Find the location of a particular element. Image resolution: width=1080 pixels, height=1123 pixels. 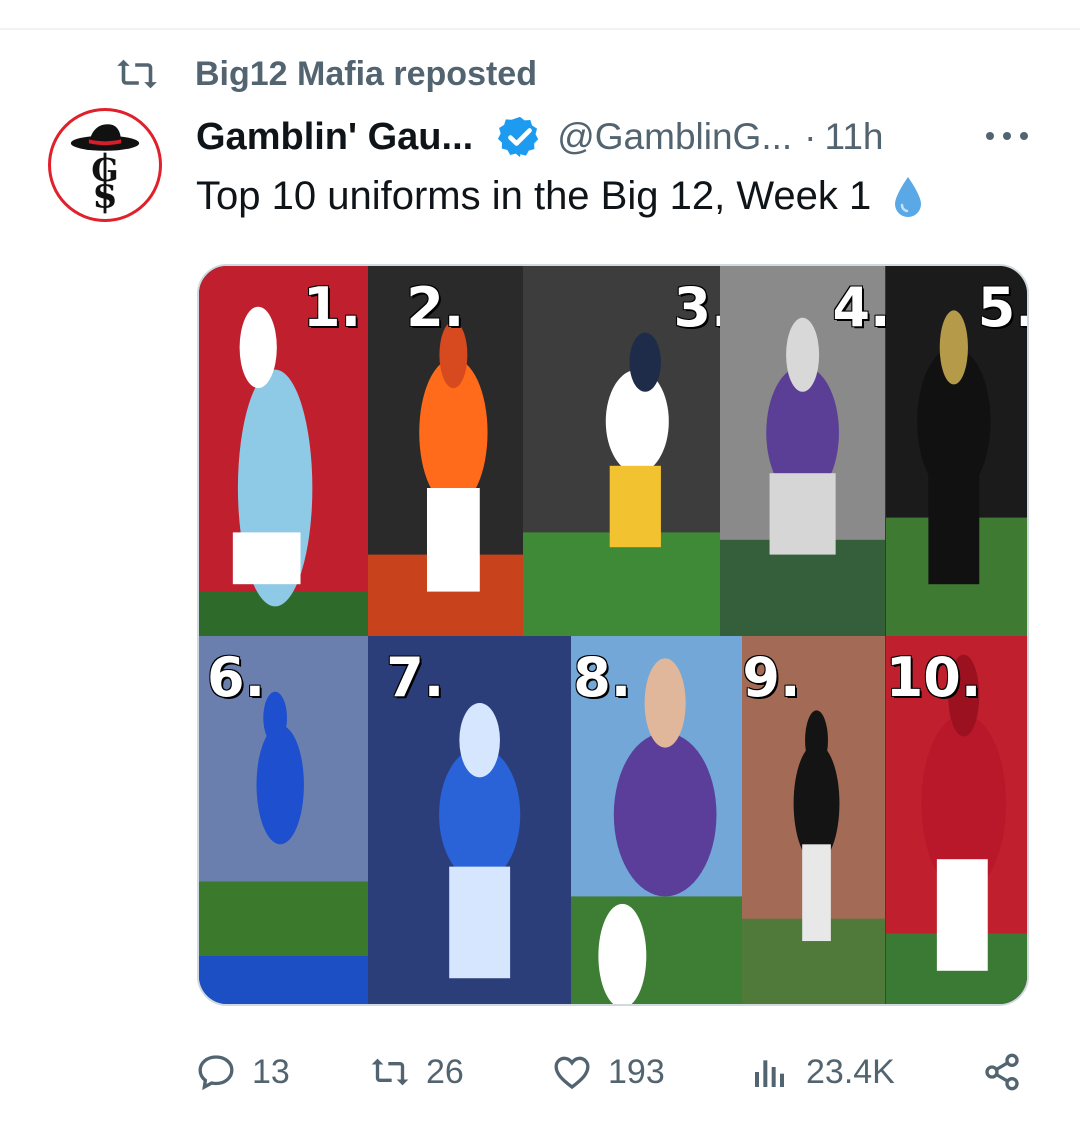

reply-icon is located at coordinates (216, 1073).